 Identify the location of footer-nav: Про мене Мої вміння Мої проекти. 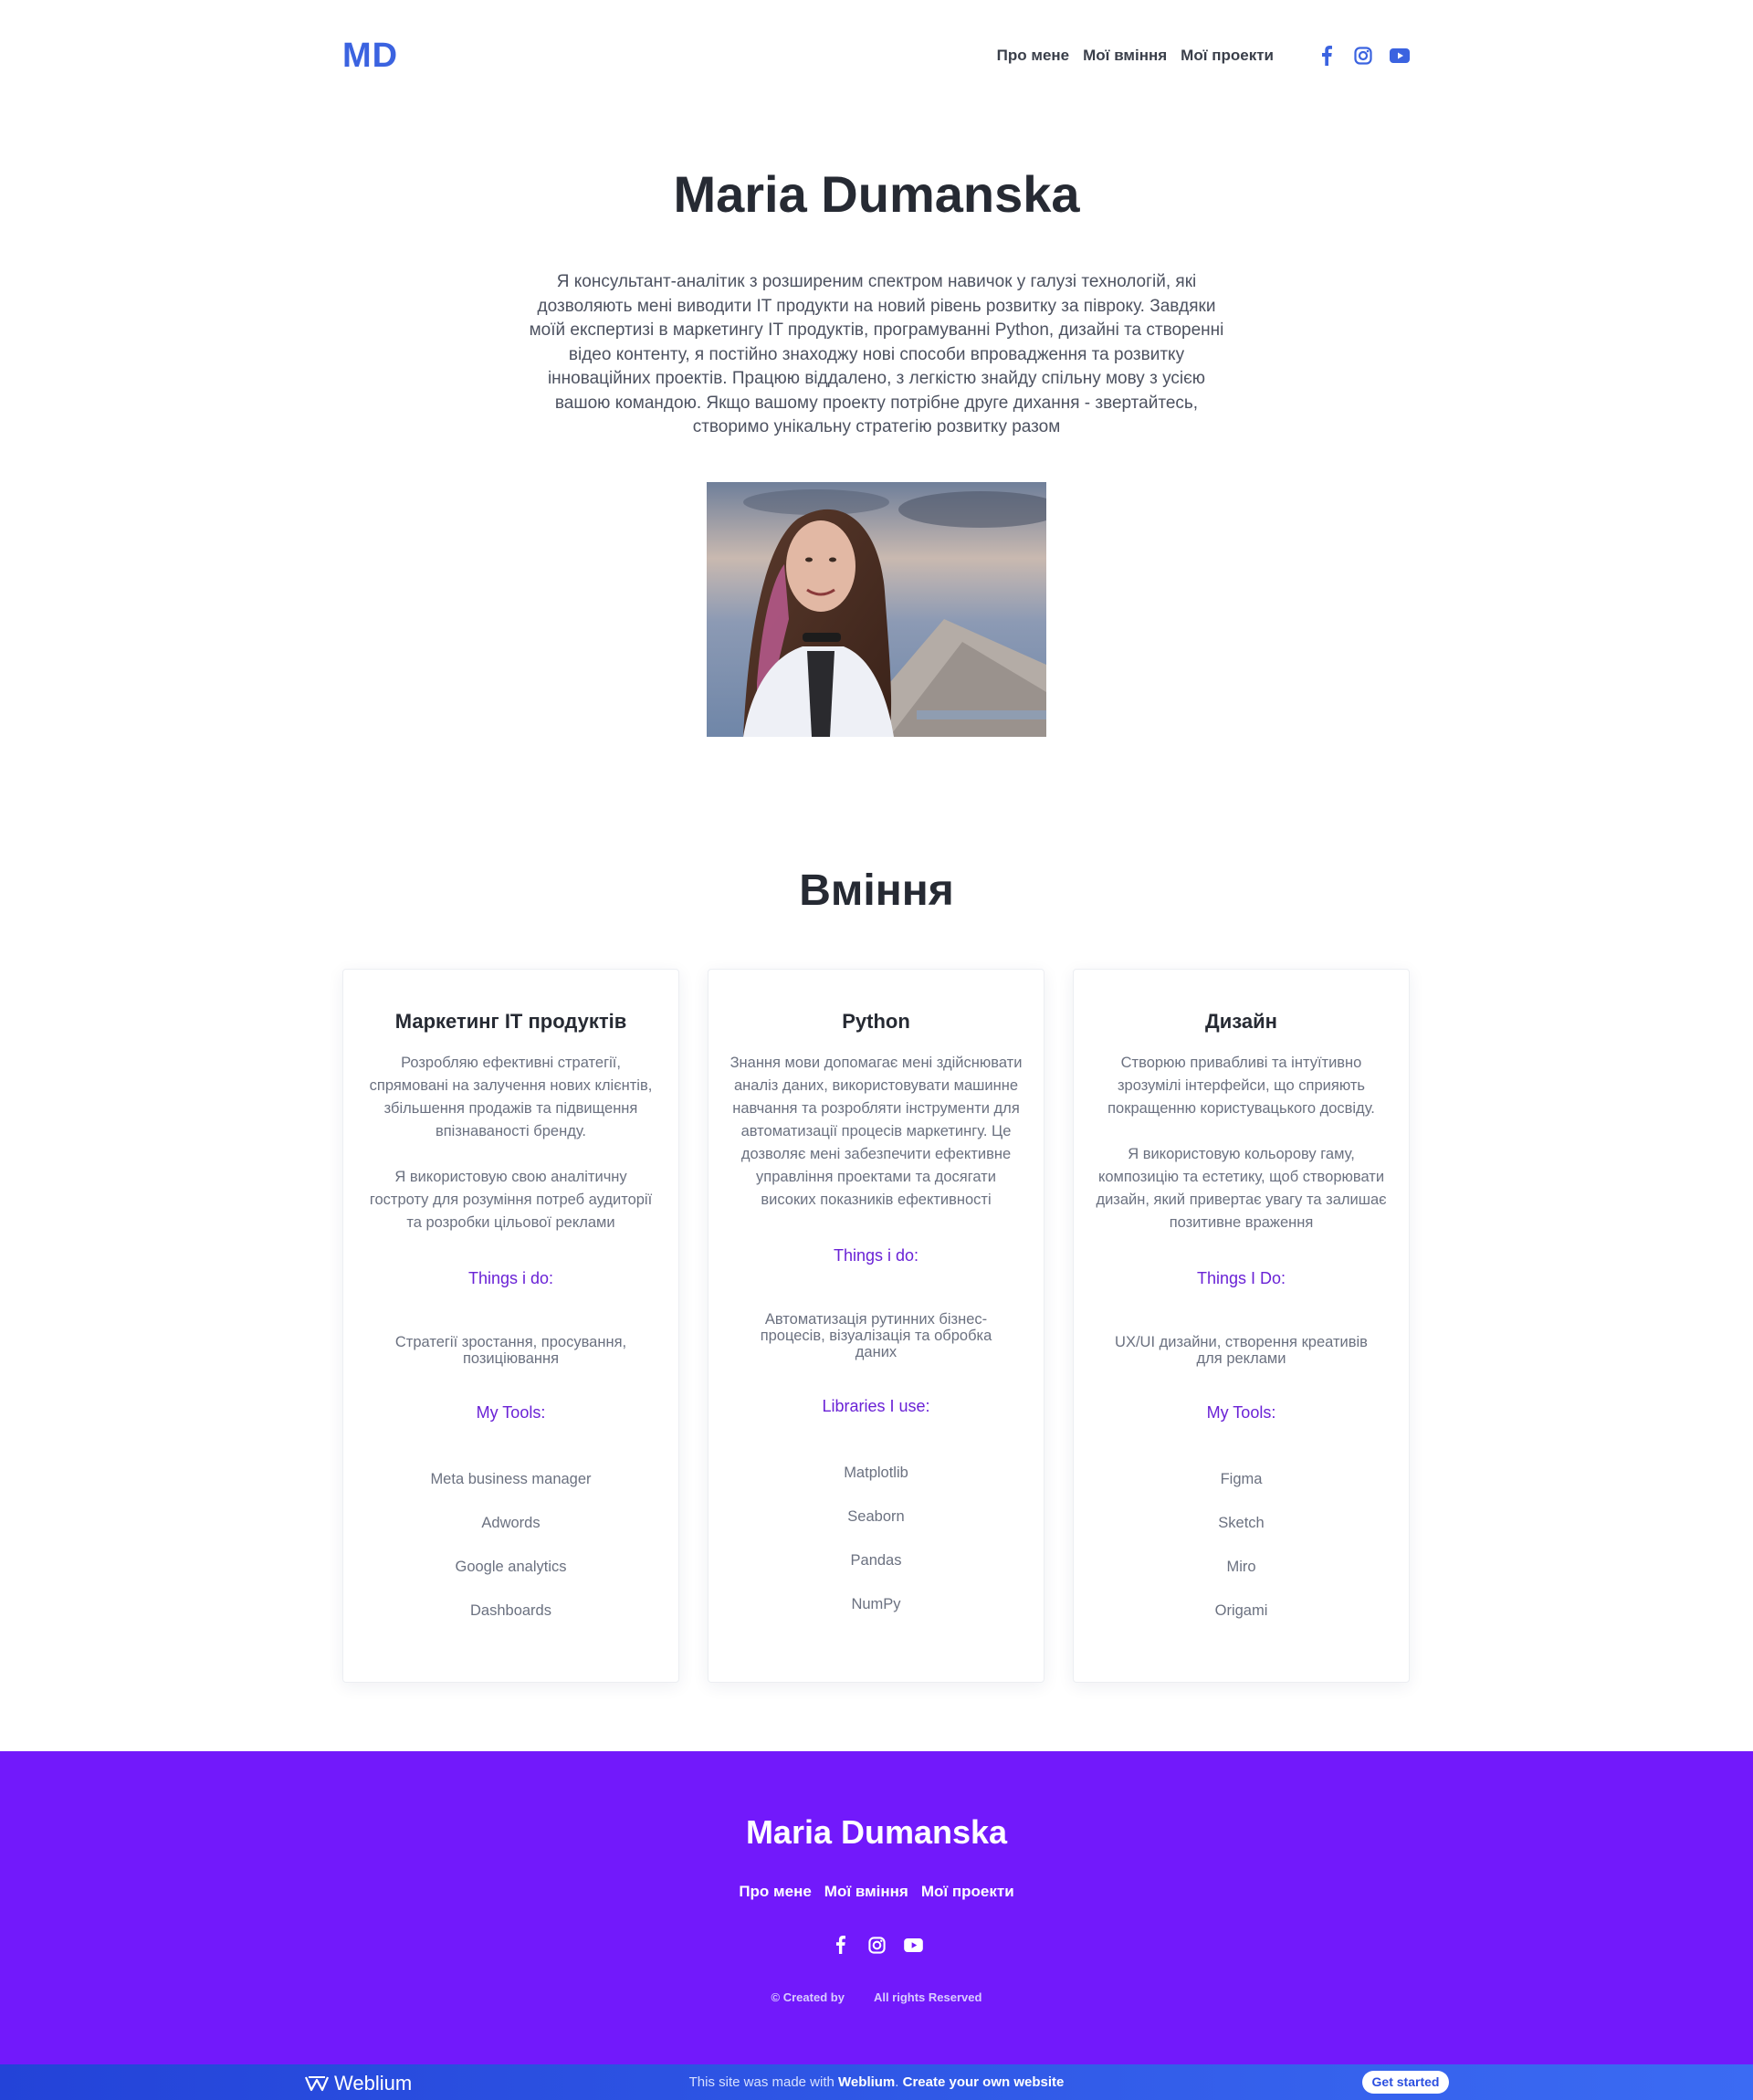
(876, 1892).